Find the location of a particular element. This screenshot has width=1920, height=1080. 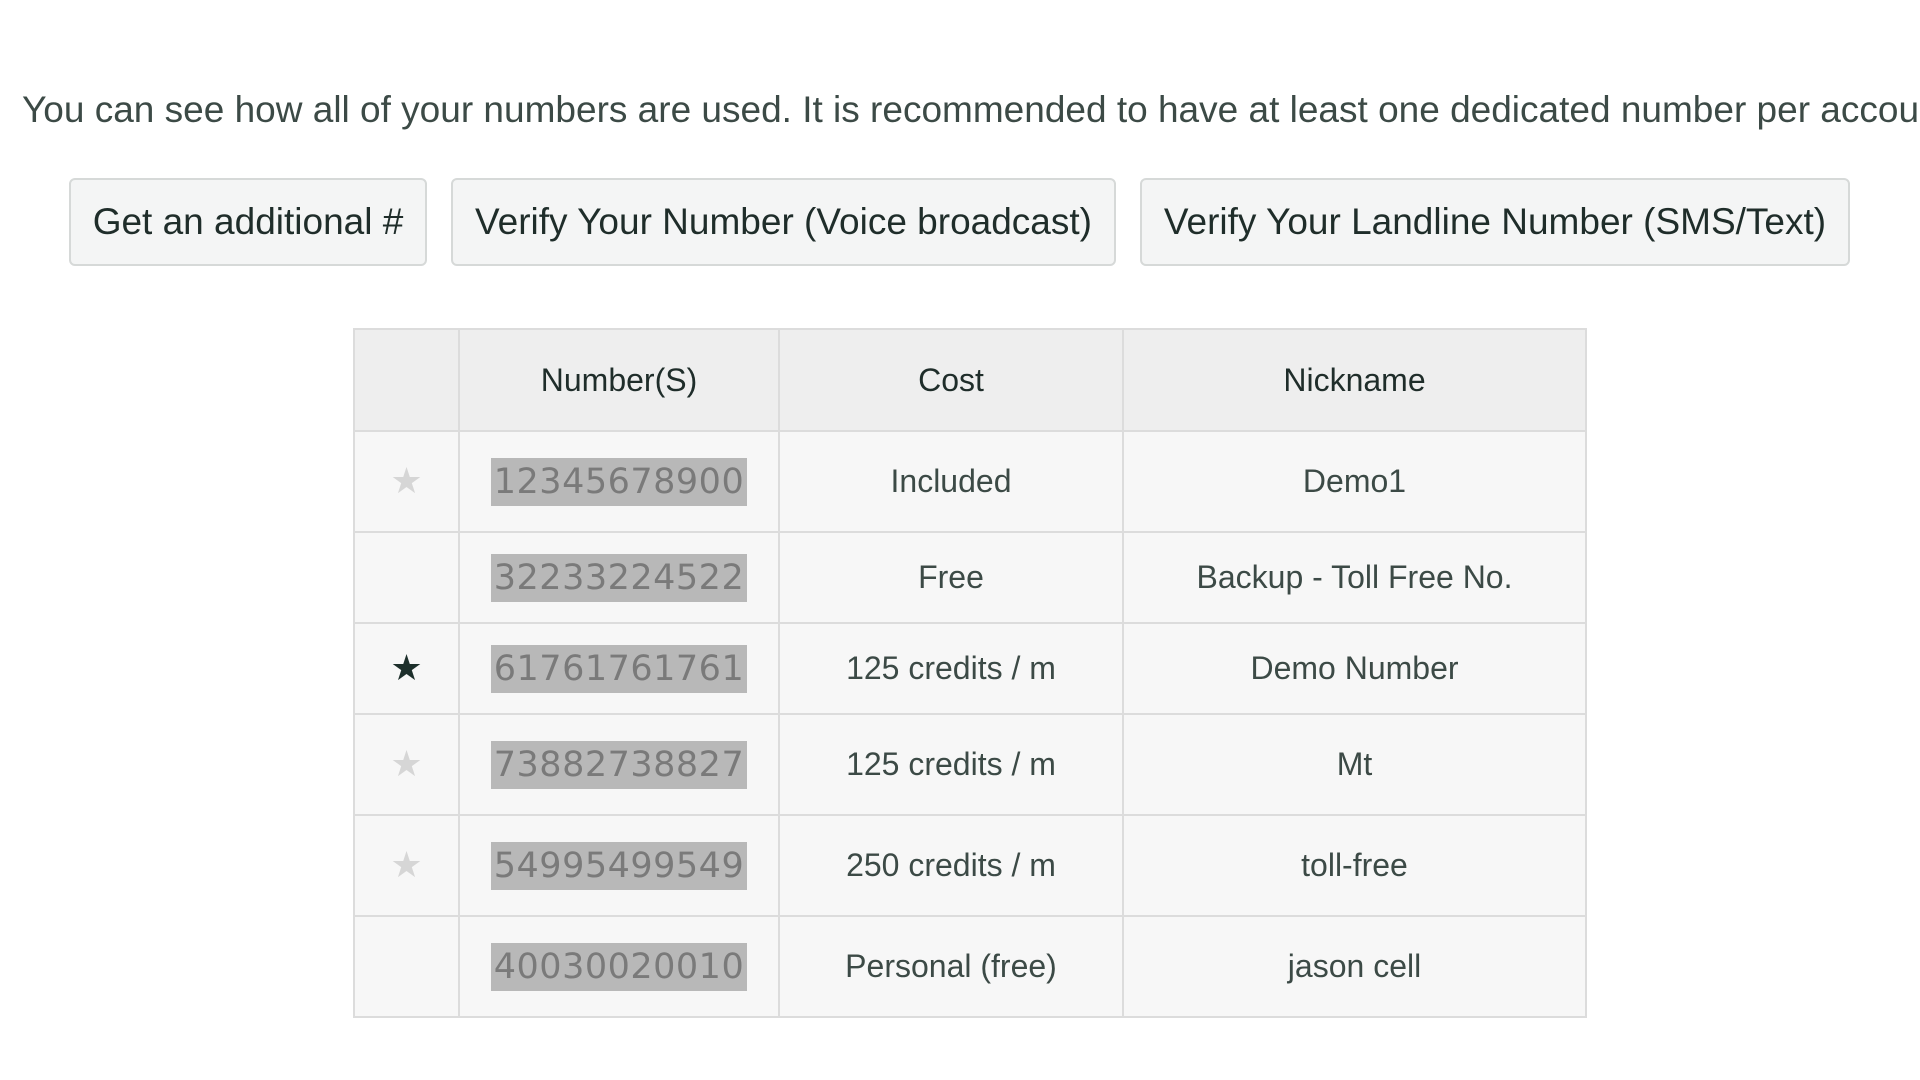

nickname-cell: jason cell is located at coordinates (1354, 966).